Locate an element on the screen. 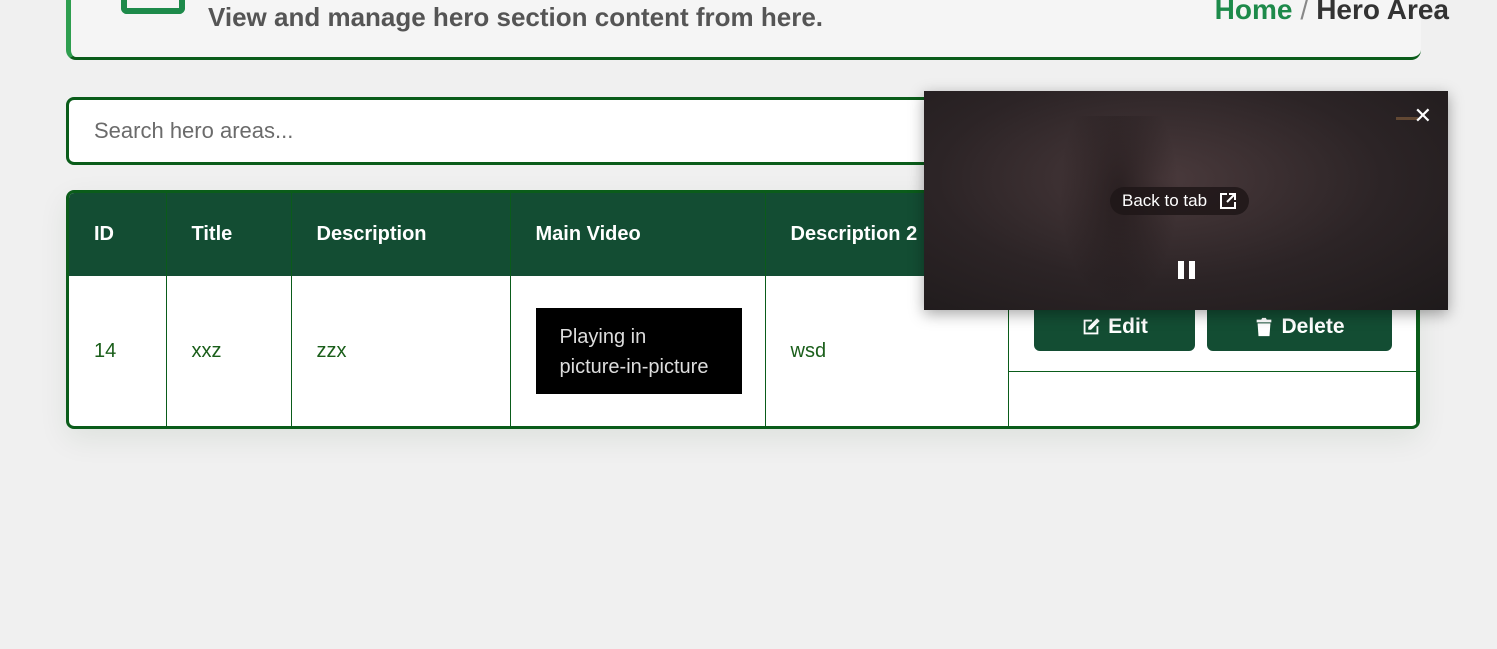  breadcrumb-home-link: Home is located at coordinates (1254, 12).